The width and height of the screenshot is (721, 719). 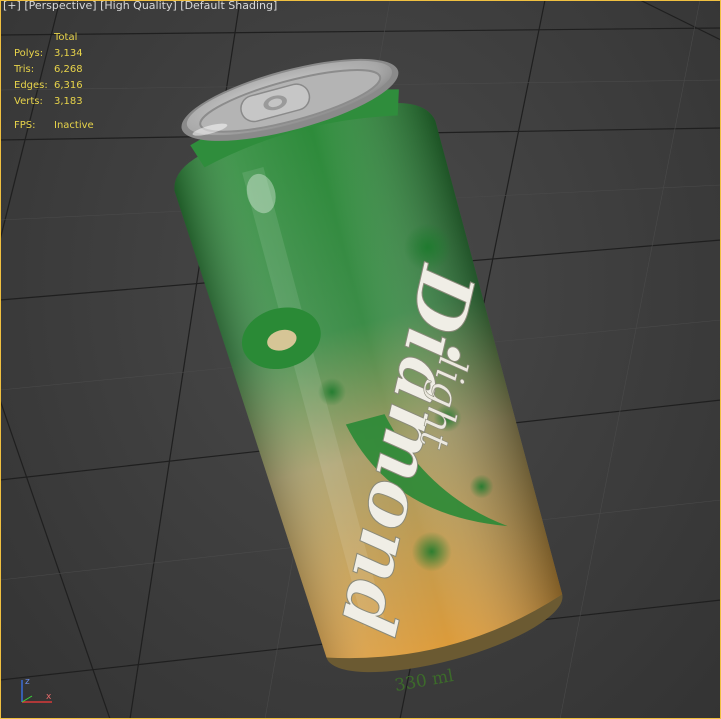 I want to click on stats-polys-label: Polys:, so click(x=29, y=53).